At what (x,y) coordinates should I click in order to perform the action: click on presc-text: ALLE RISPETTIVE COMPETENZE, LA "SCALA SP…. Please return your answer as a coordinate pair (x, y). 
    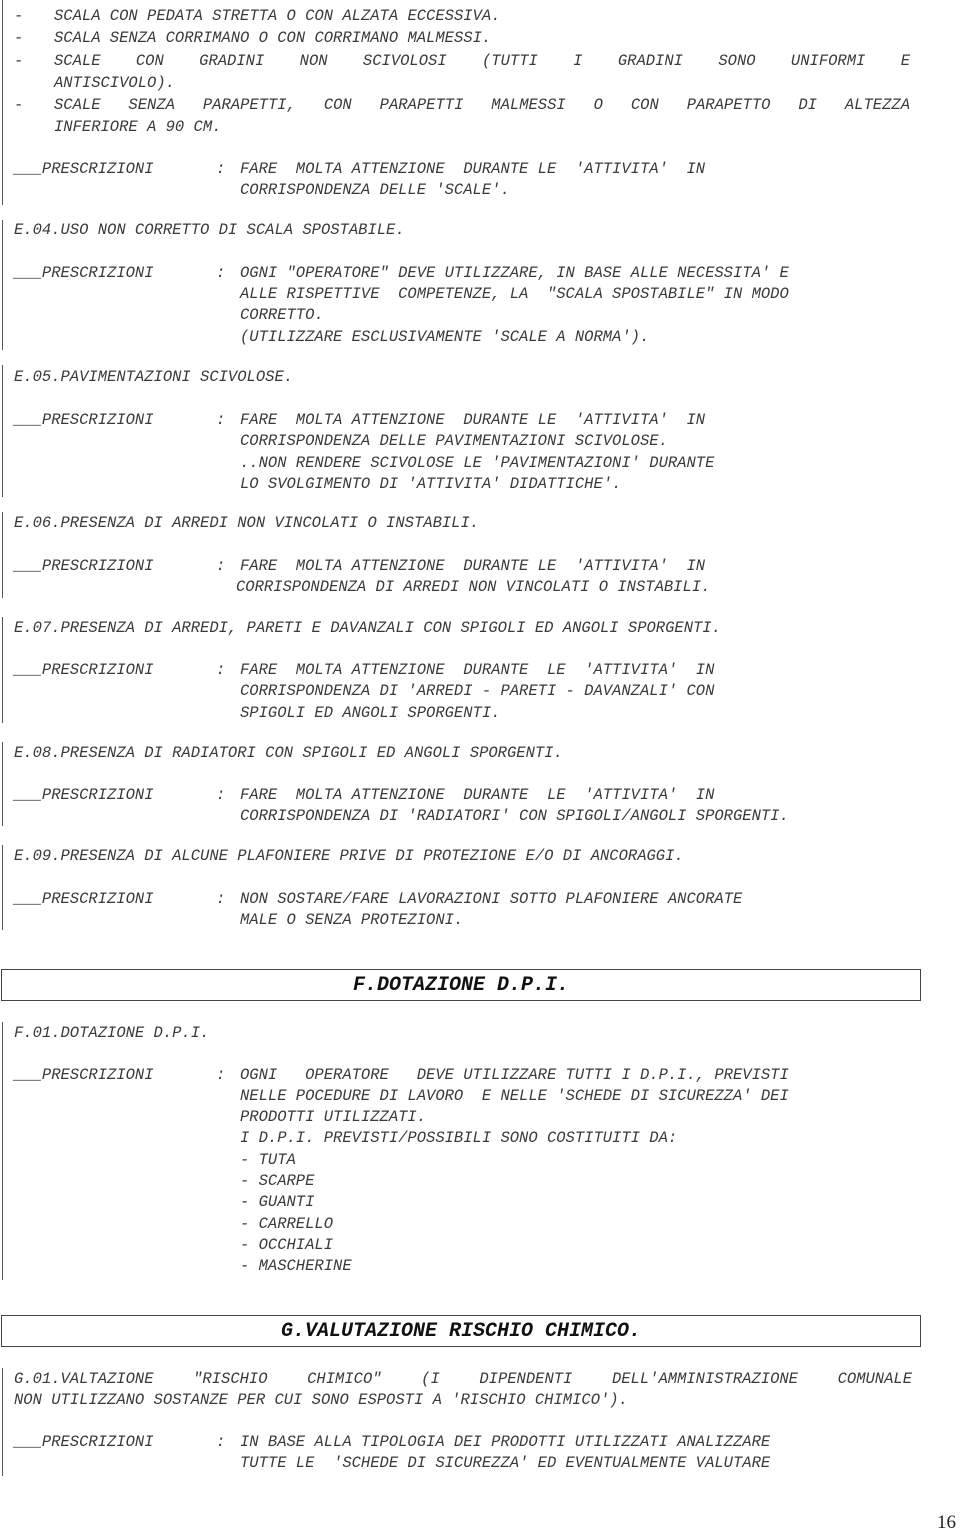
    Looking at the image, I should click on (514, 294).